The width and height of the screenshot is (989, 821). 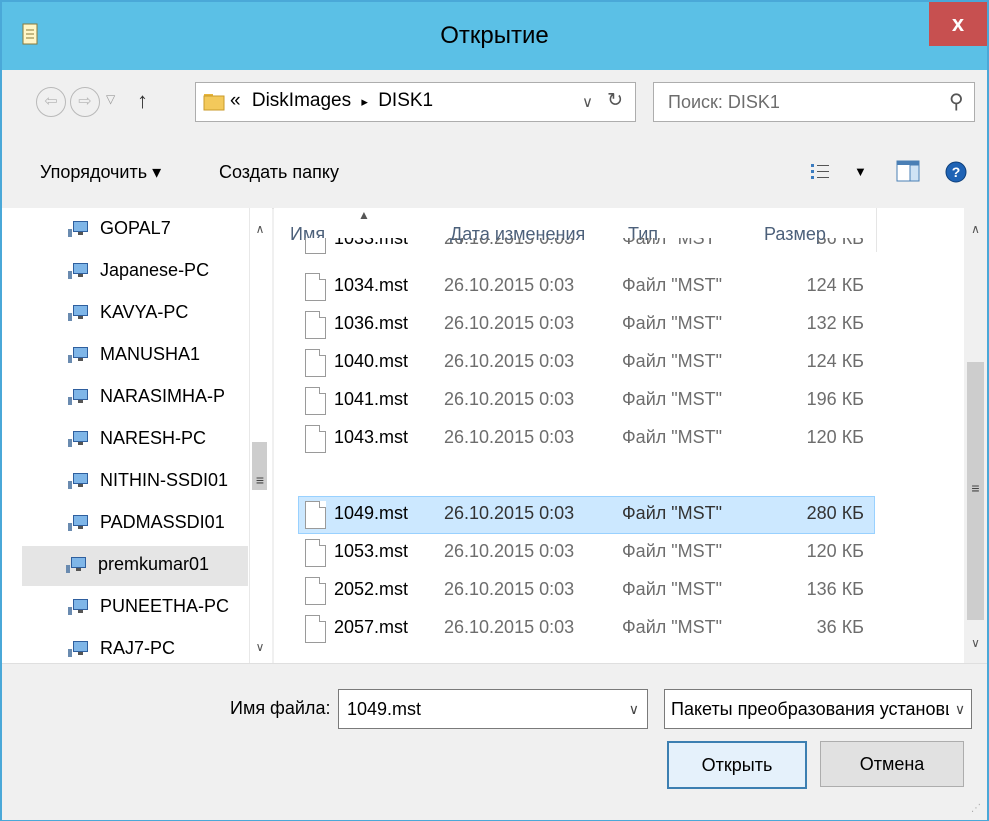 What do you see at coordinates (137, 524) in the screenshot?
I see `nav-item-padmassdi01: PADMASSDI01` at bounding box center [137, 524].